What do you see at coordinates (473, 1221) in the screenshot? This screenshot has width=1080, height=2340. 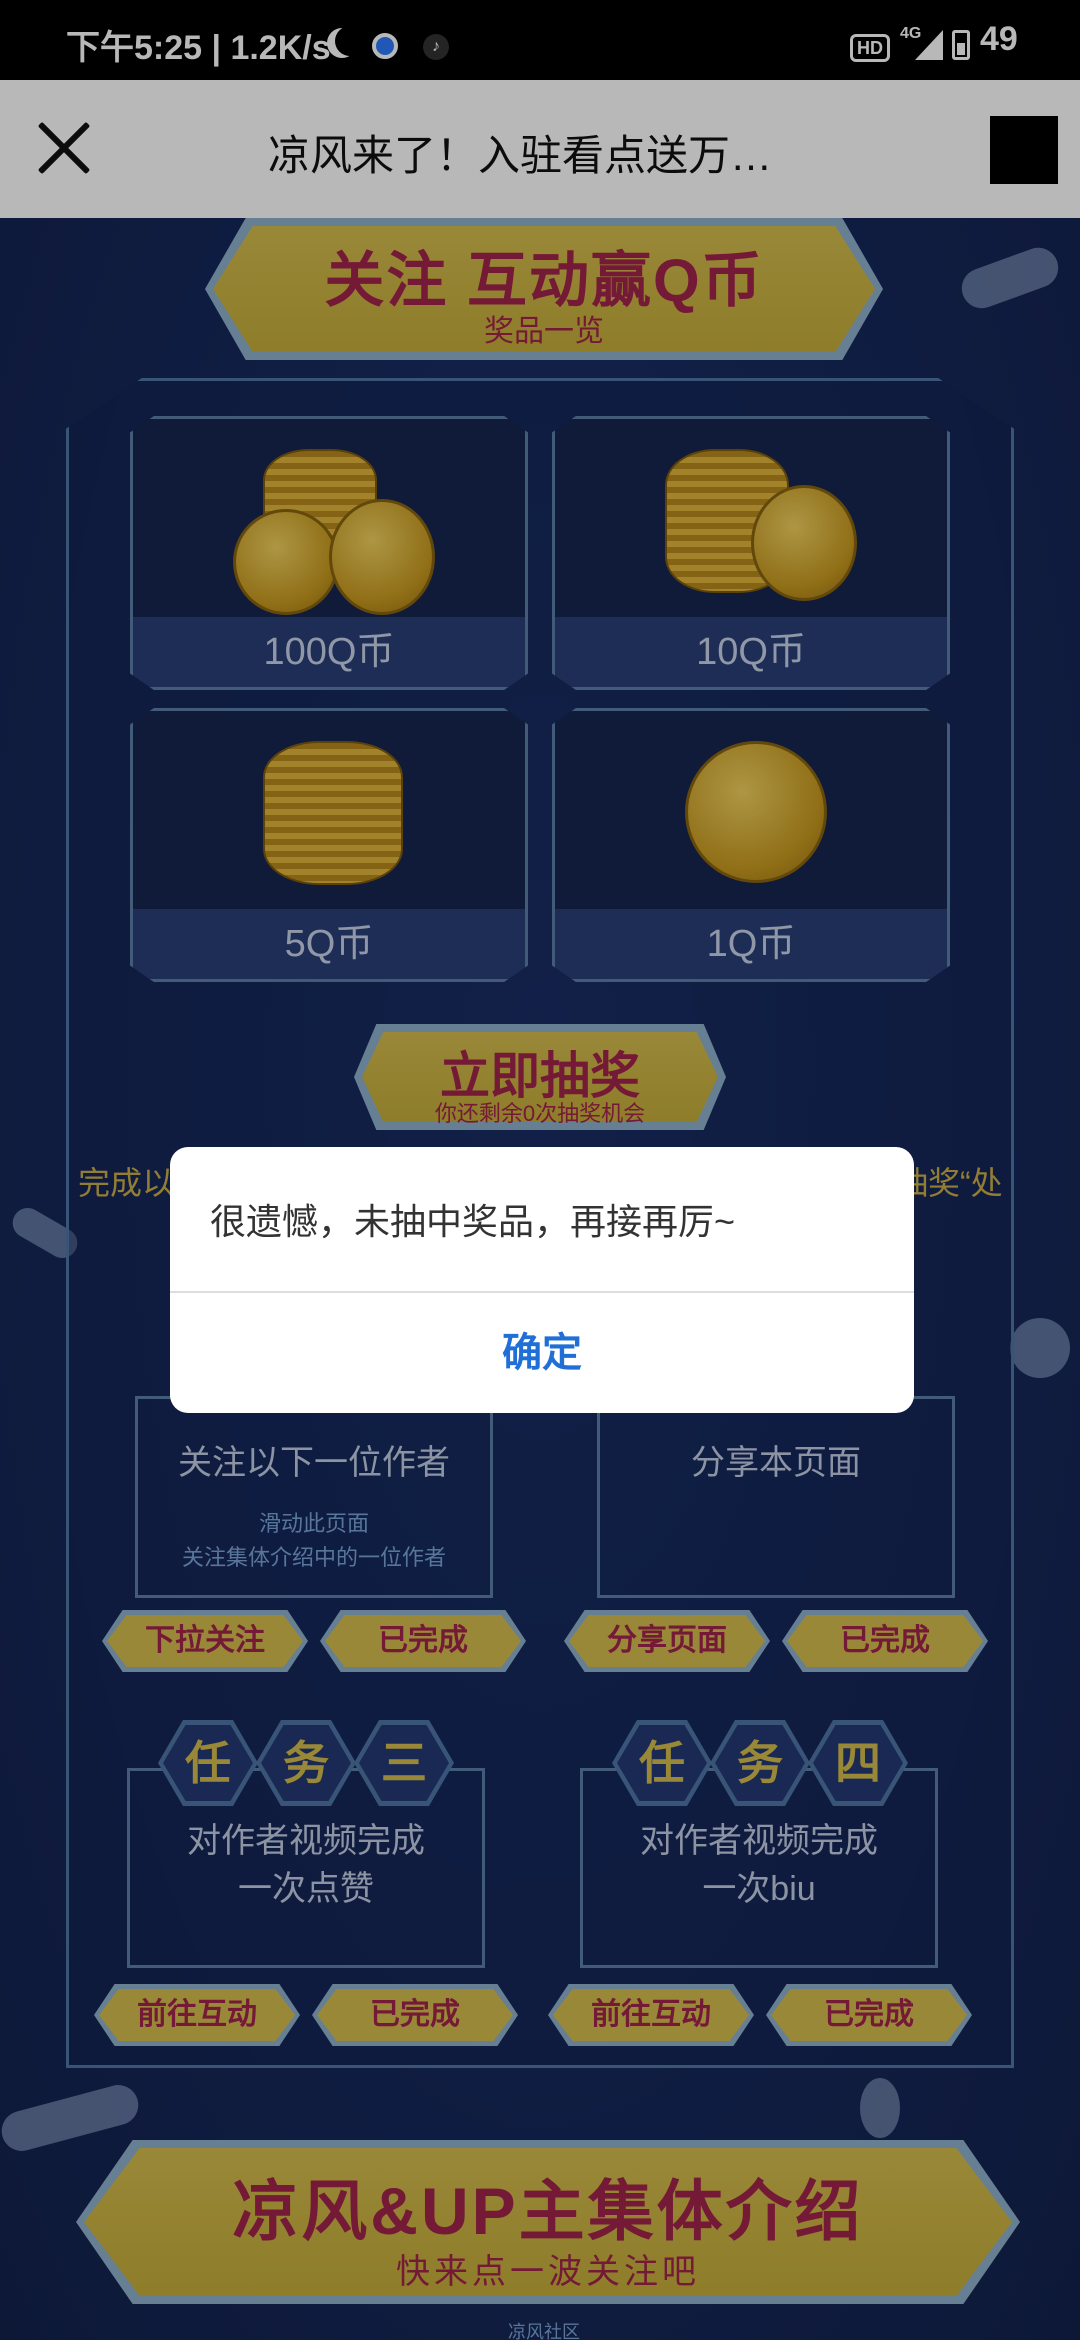 I see `dialog-message: 很遗憾，未抽中奖品，再接再厉~` at bounding box center [473, 1221].